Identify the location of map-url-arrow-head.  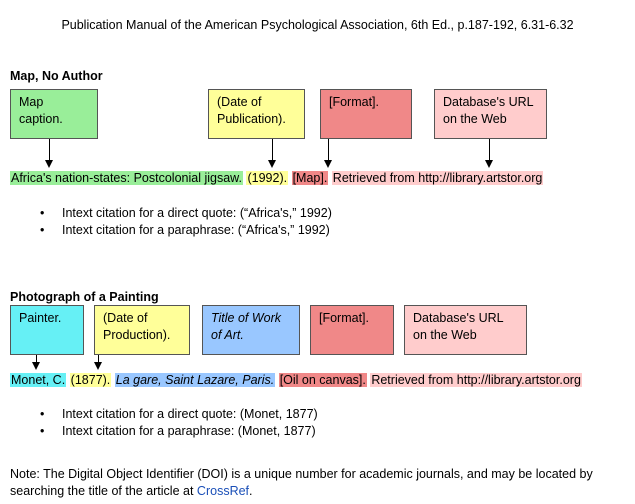
(489, 164).